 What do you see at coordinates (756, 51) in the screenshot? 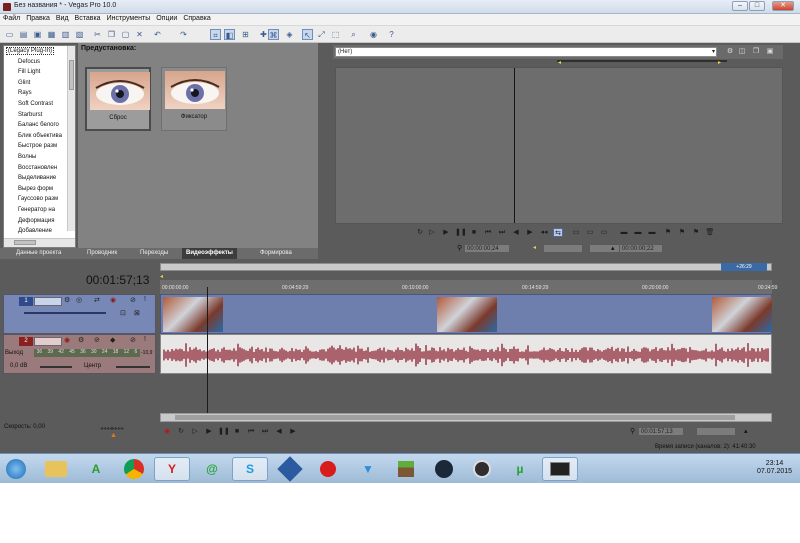
I see `copy-snapshot-icon: ❐` at bounding box center [756, 51].